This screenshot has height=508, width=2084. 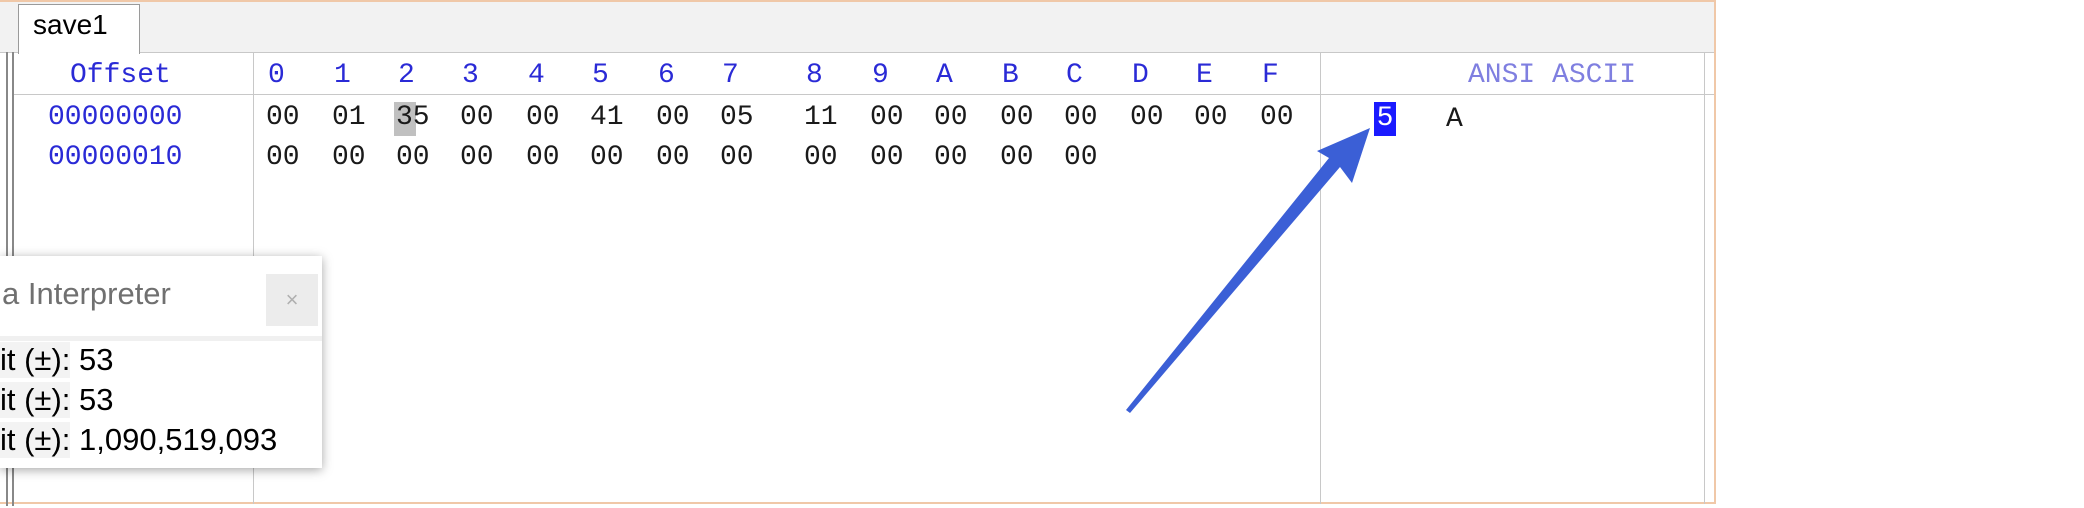 What do you see at coordinates (821, 118) in the screenshot?
I see `hex-byte: 11` at bounding box center [821, 118].